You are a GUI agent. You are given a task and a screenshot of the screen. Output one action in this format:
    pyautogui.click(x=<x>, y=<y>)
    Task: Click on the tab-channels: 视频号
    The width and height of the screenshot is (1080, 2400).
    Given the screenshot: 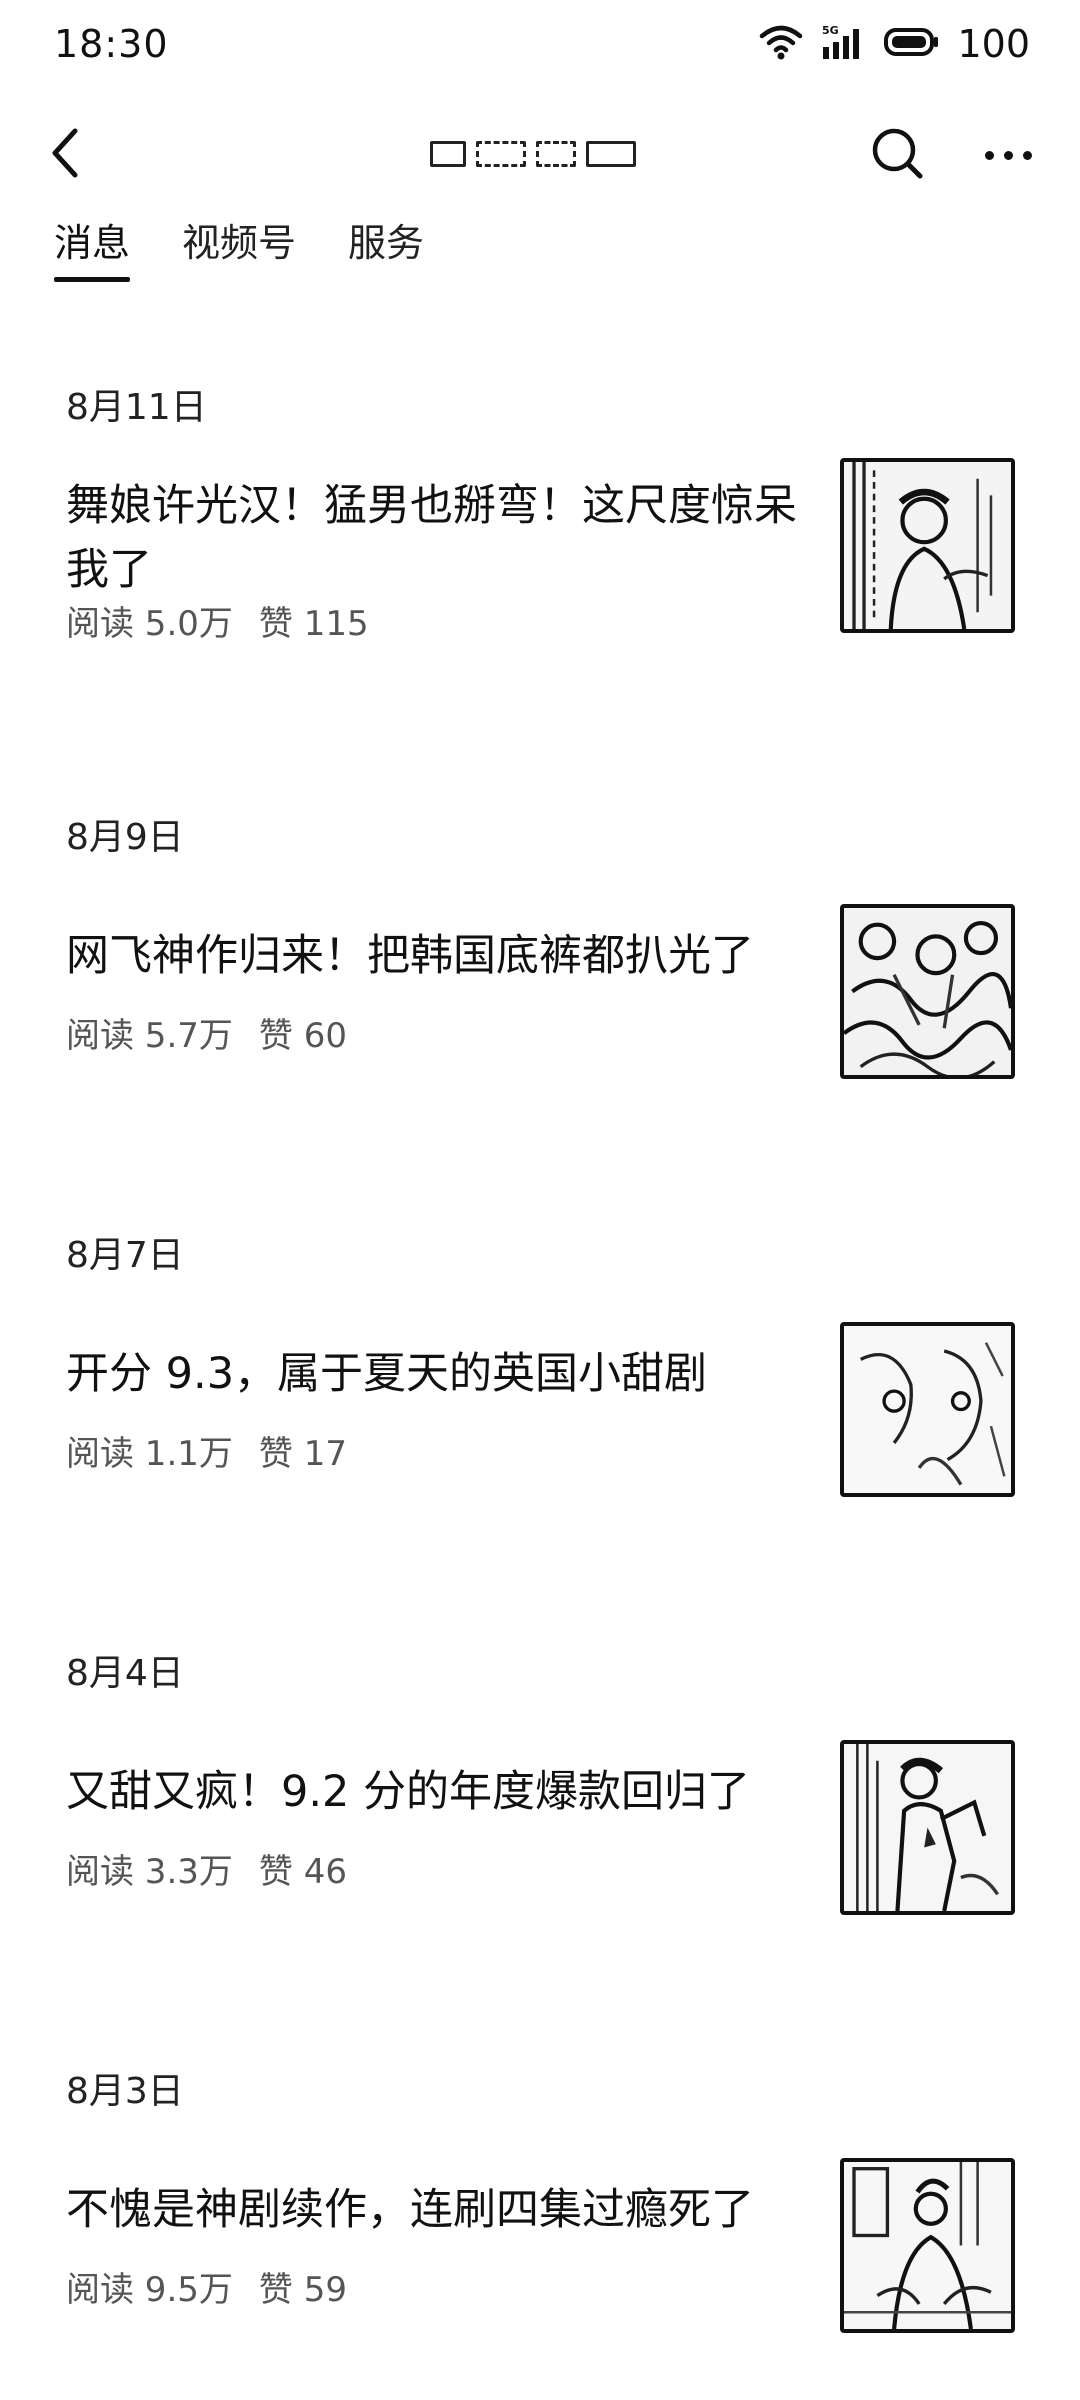 What is the action you would take?
    pyautogui.click(x=239, y=247)
    